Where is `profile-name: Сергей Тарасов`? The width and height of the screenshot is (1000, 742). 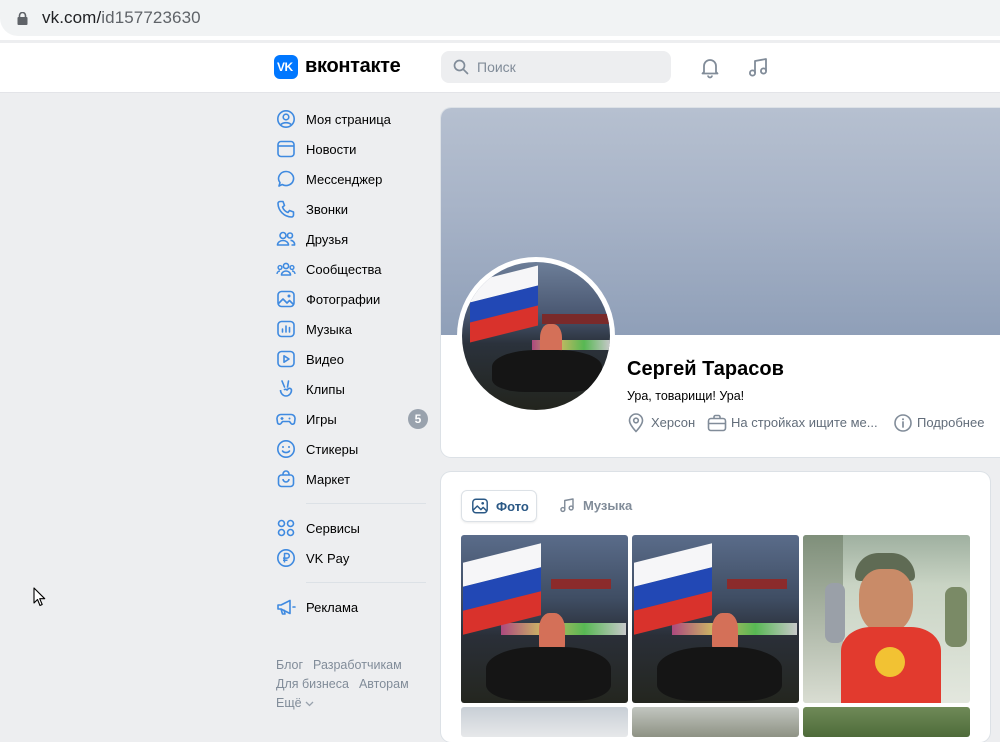
profile-name: Сергей Тарасов is located at coordinates (705, 369).